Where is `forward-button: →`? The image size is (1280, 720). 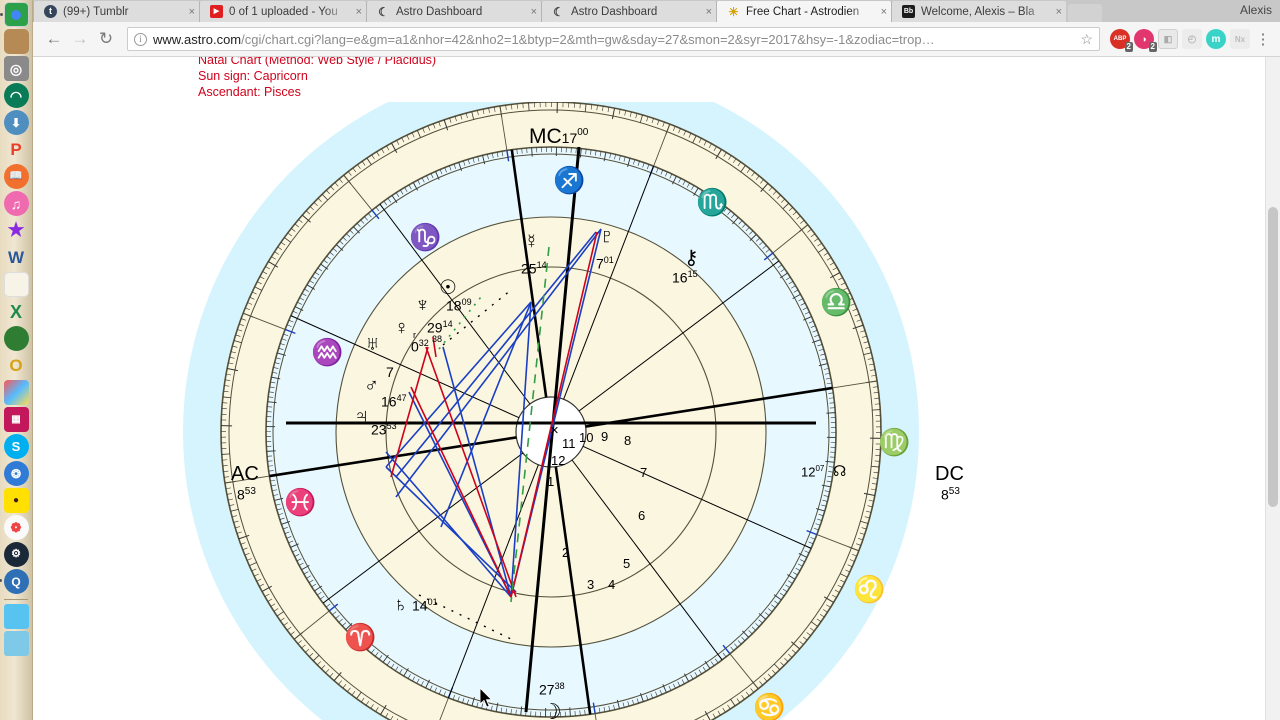 forward-button: → is located at coordinates (80, 39).